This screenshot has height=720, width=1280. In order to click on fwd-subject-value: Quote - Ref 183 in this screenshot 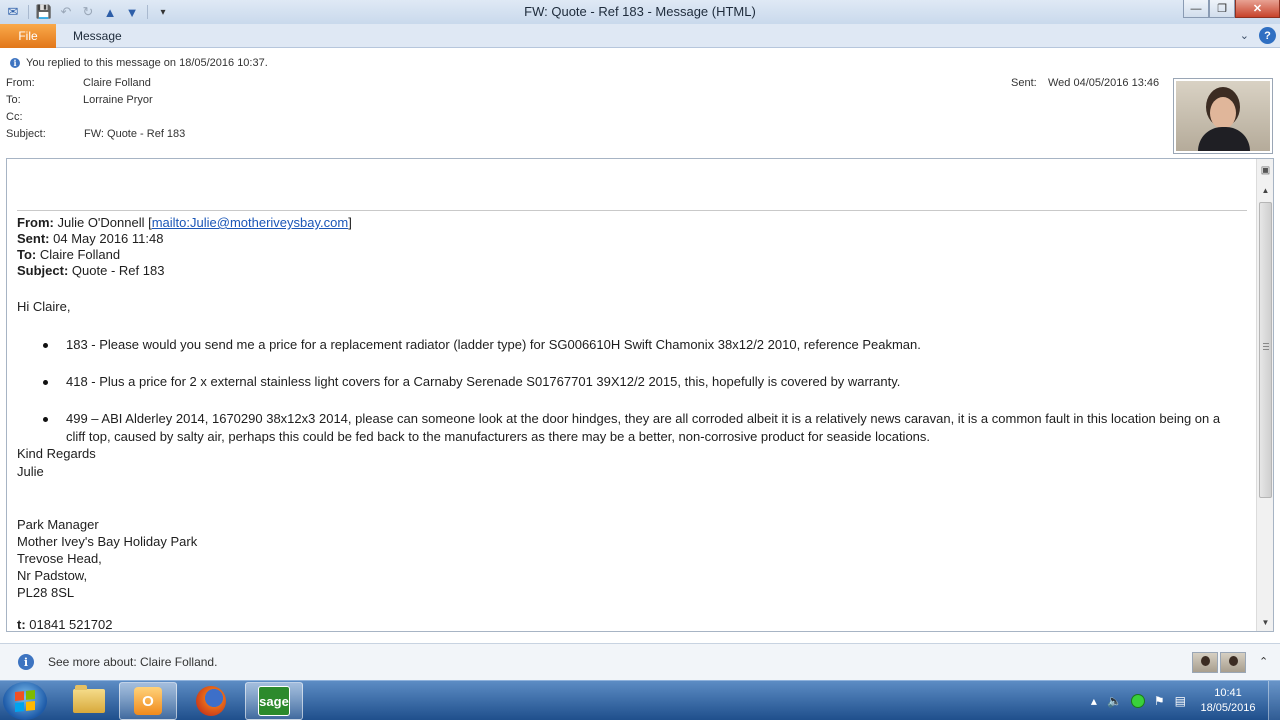, I will do `click(118, 270)`.